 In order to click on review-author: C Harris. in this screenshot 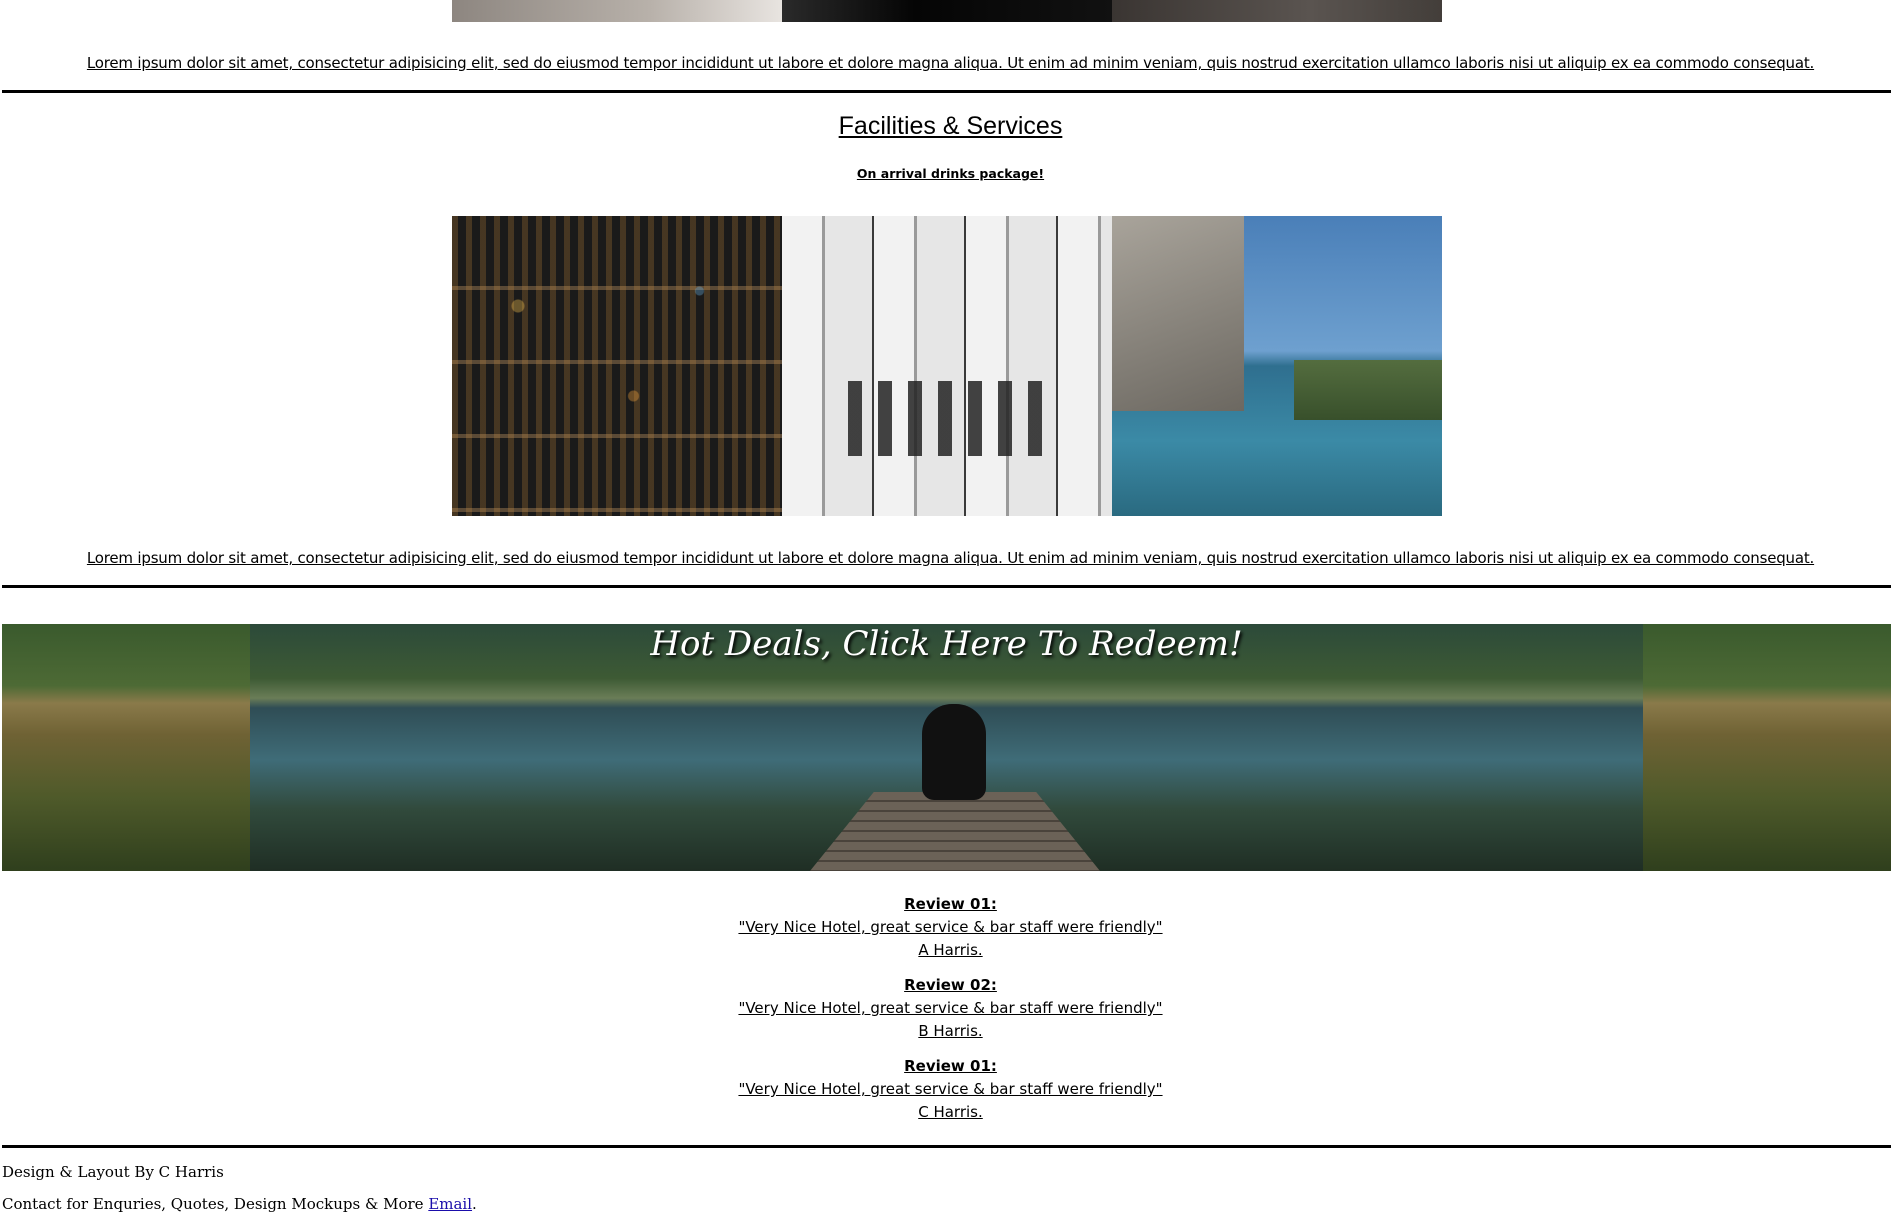, I will do `click(950, 1112)`.